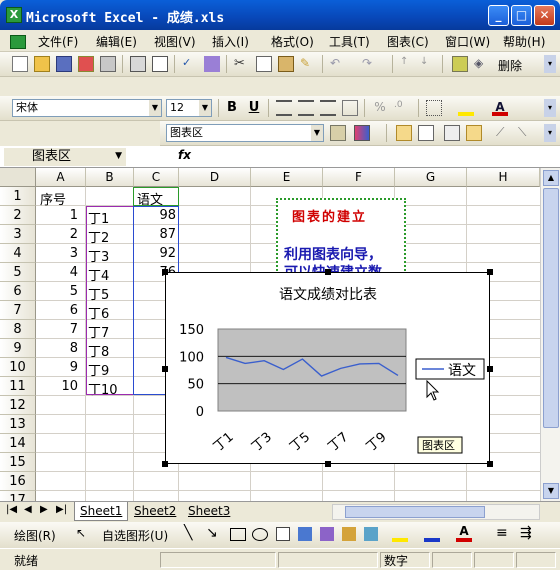  What do you see at coordinates (551, 491) in the screenshot?
I see `scroll-down-icon: ▼` at bounding box center [551, 491].